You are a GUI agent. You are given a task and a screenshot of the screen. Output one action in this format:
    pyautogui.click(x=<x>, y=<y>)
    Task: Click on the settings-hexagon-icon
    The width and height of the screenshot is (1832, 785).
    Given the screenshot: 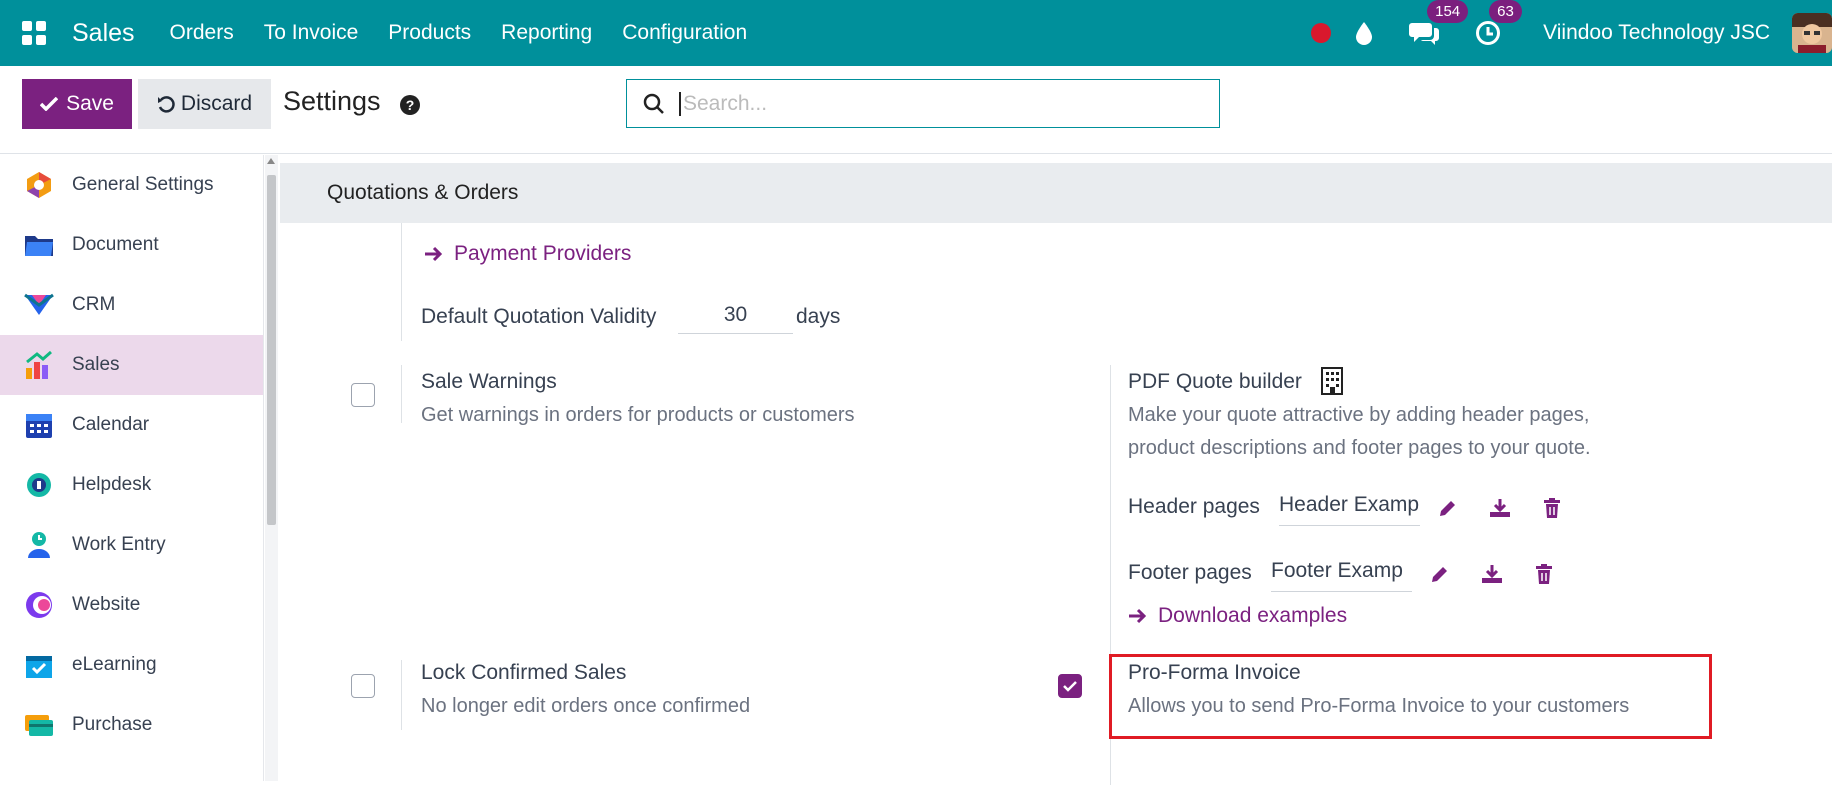 What is the action you would take?
    pyautogui.click(x=39, y=185)
    